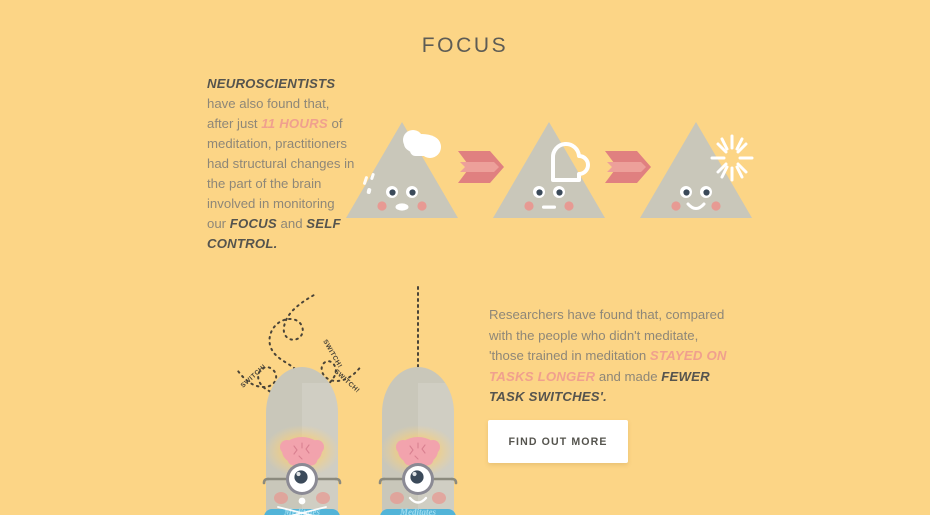 The image size is (930, 515). What do you see at coordinates (417, 511) in the screenshot?
I see `overall-label: Meditates` at bounding box center [417, 511].